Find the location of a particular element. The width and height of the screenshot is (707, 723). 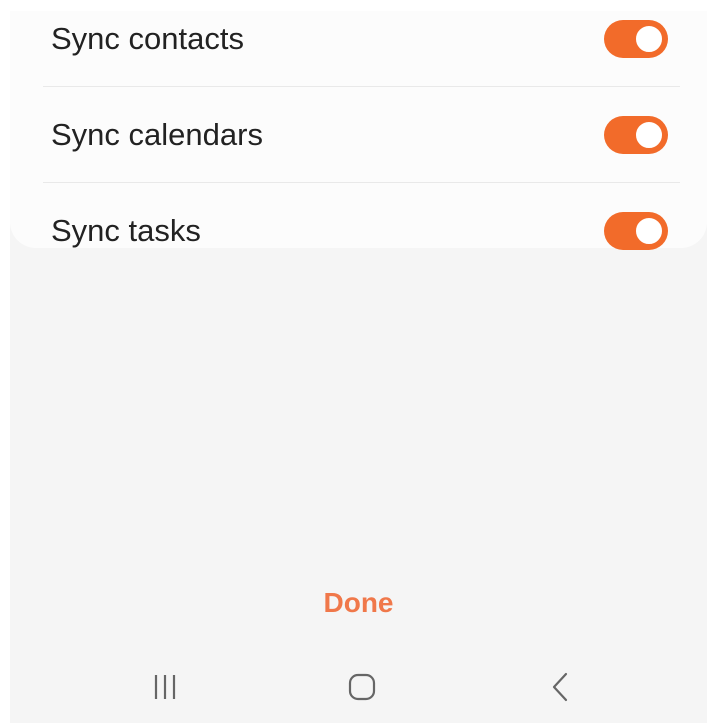

back-icon is located at coordinates (560, 687).